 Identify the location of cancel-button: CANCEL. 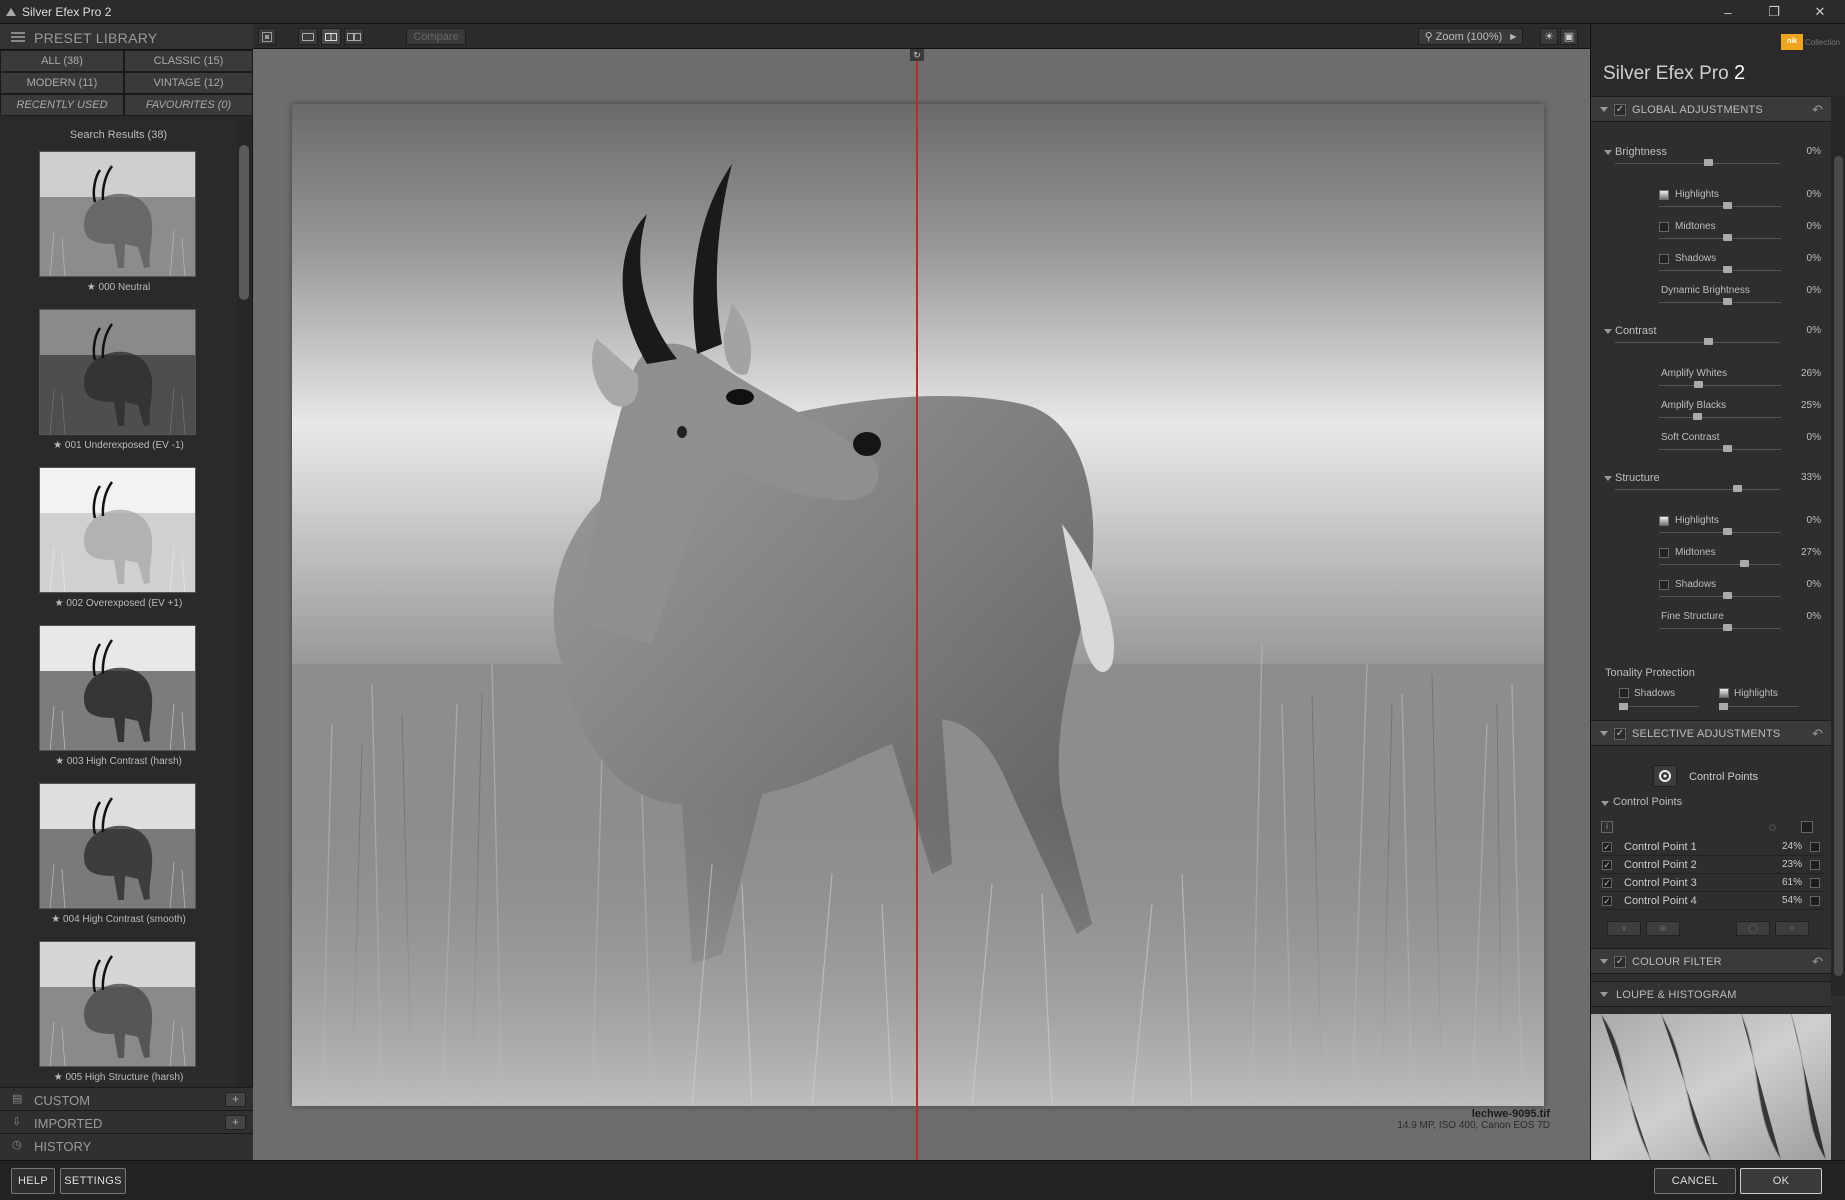
(1695, 1181).